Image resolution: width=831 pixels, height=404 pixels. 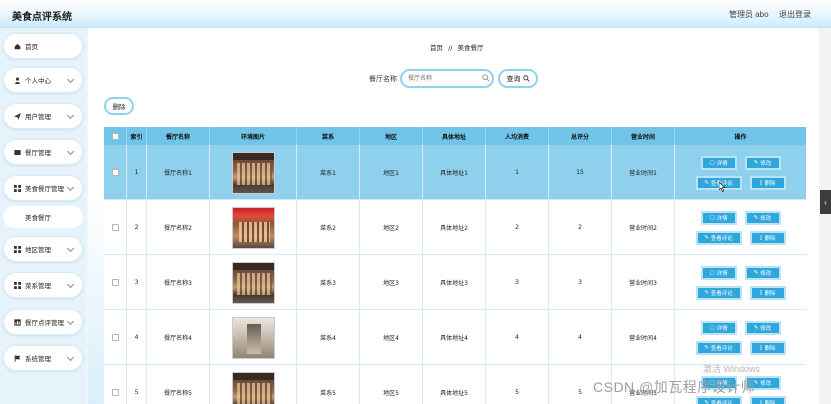 I want to click on sidebar-item-region-management: 地区管理, so click(x=43, y=249).